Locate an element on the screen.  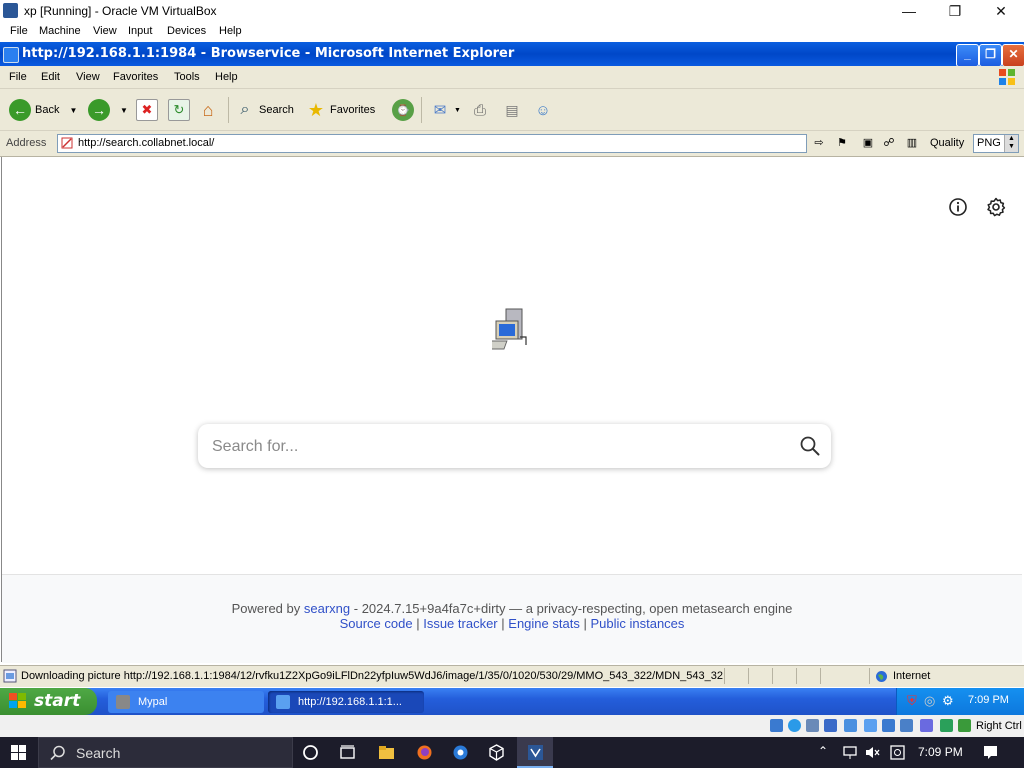
vbox-menu-file: File is located at coordinates (19, 31).